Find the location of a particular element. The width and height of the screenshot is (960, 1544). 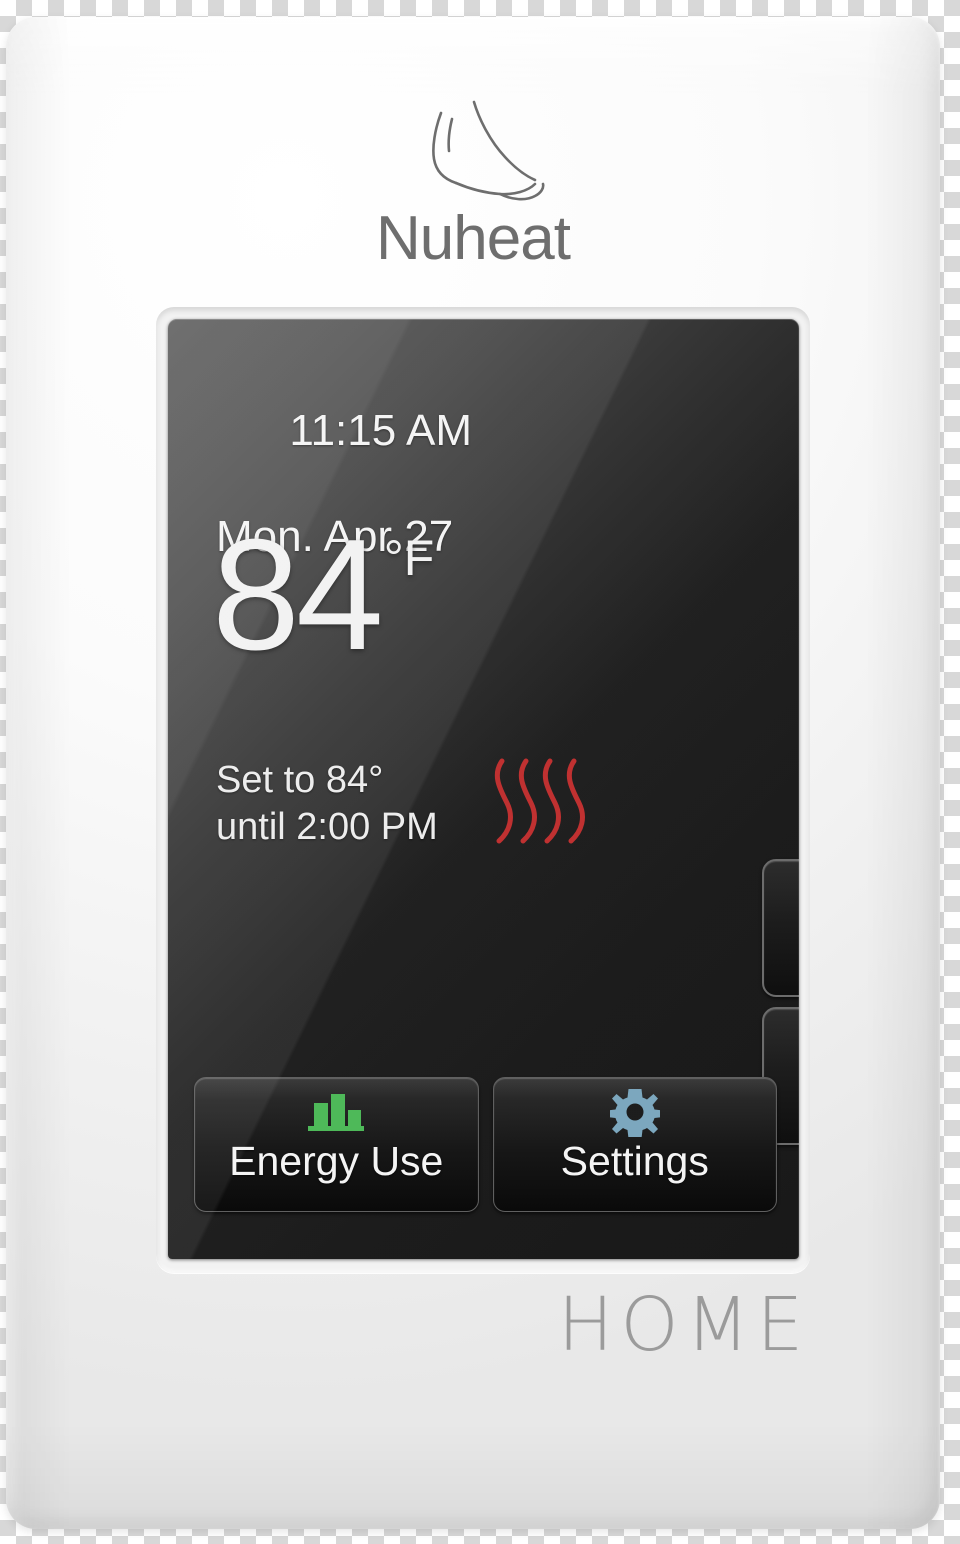

temperature-unit: °F is located at coordinates (409, 558).